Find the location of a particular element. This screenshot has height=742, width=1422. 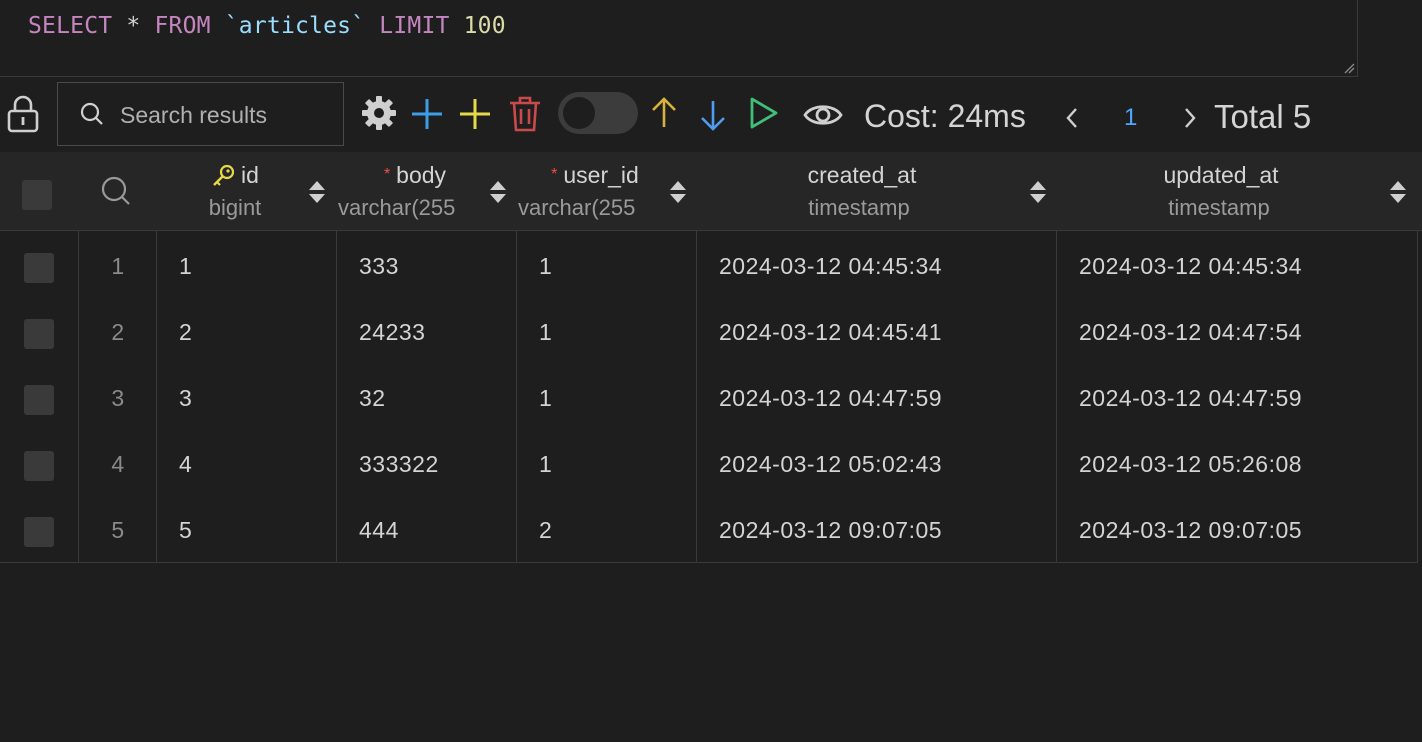

eye-icon is located at coordinates (823, 115).